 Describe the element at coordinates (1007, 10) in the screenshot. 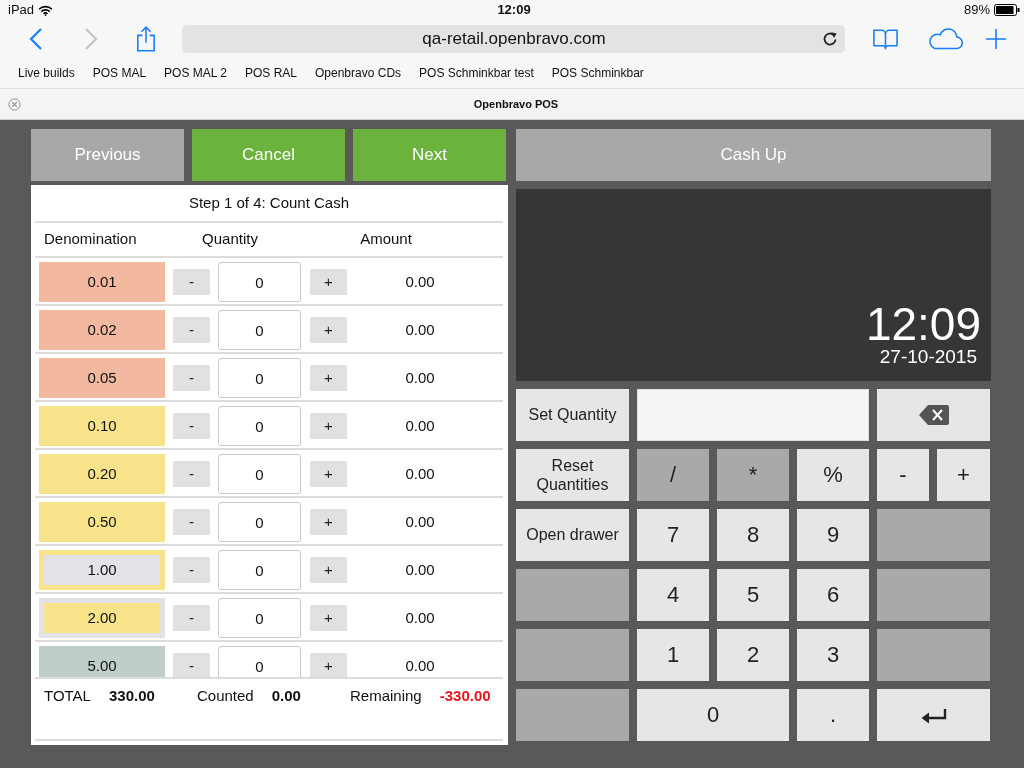

I see `battery-icon` at that location.